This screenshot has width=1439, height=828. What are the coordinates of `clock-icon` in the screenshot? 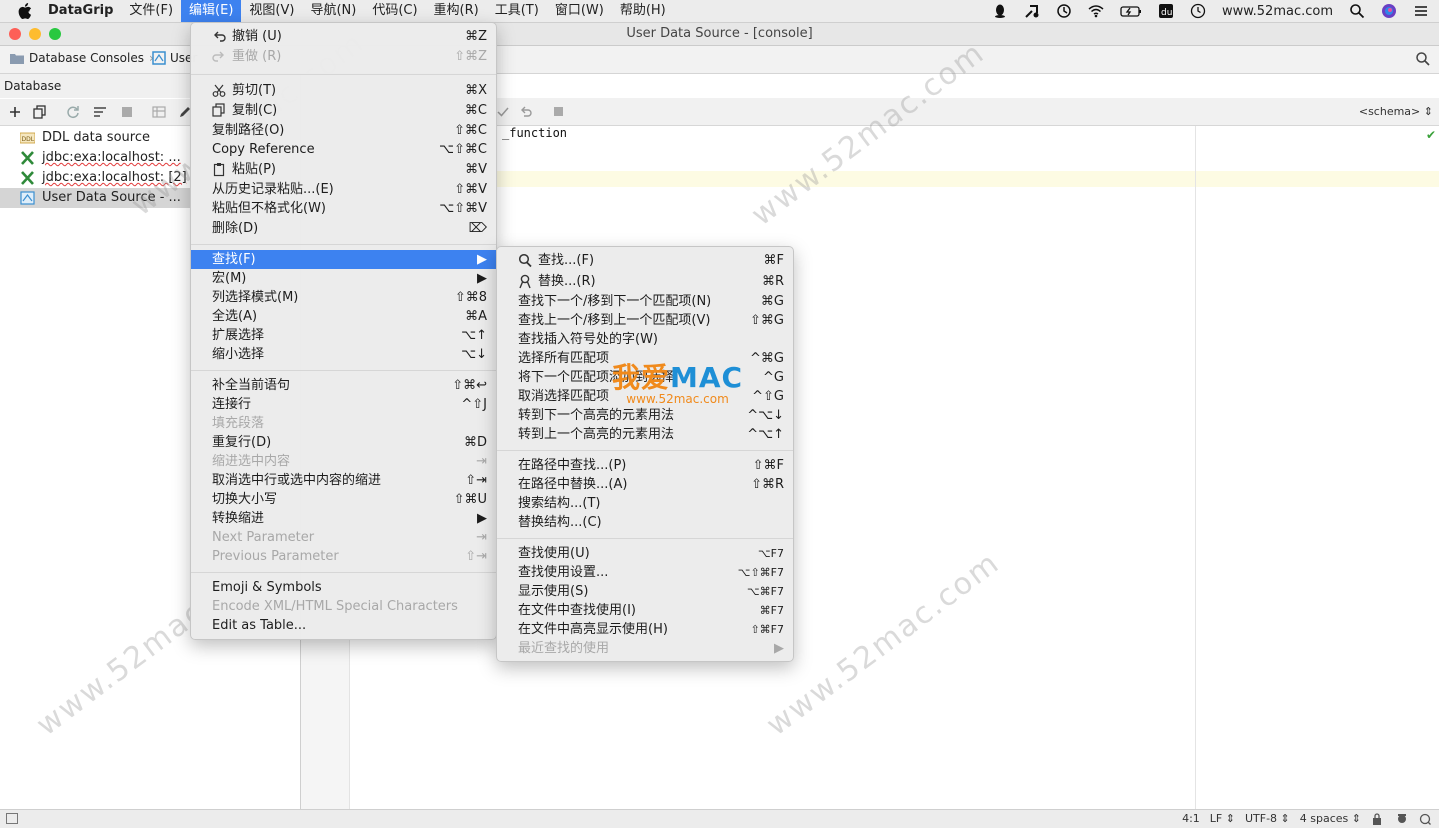 It's located at (1198, 11).